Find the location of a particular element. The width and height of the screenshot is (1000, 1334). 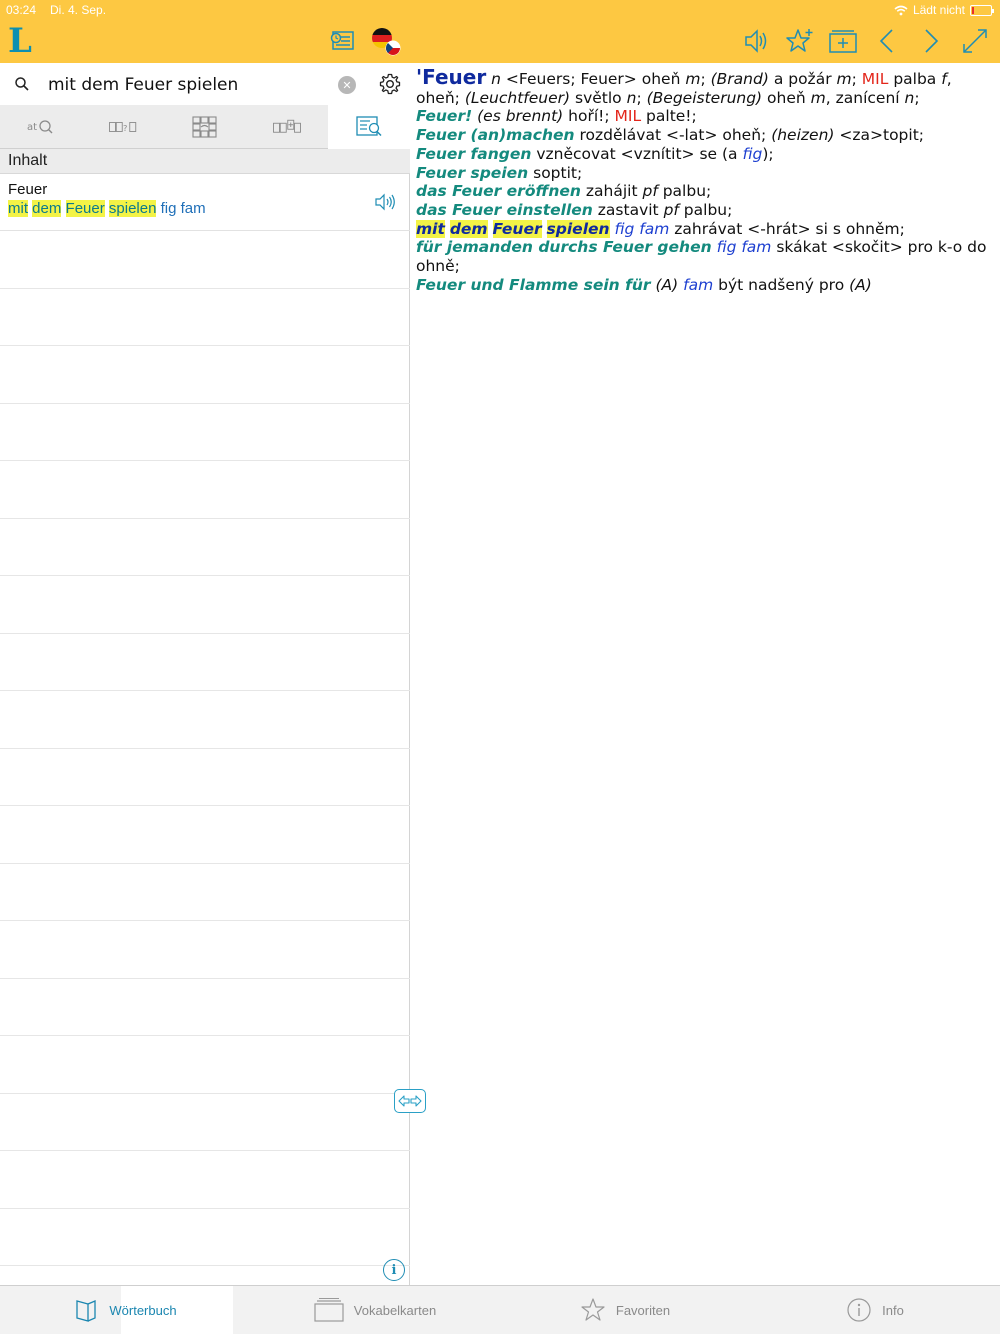

status-right: Lädt nicht is located at coordinates (944, 10).